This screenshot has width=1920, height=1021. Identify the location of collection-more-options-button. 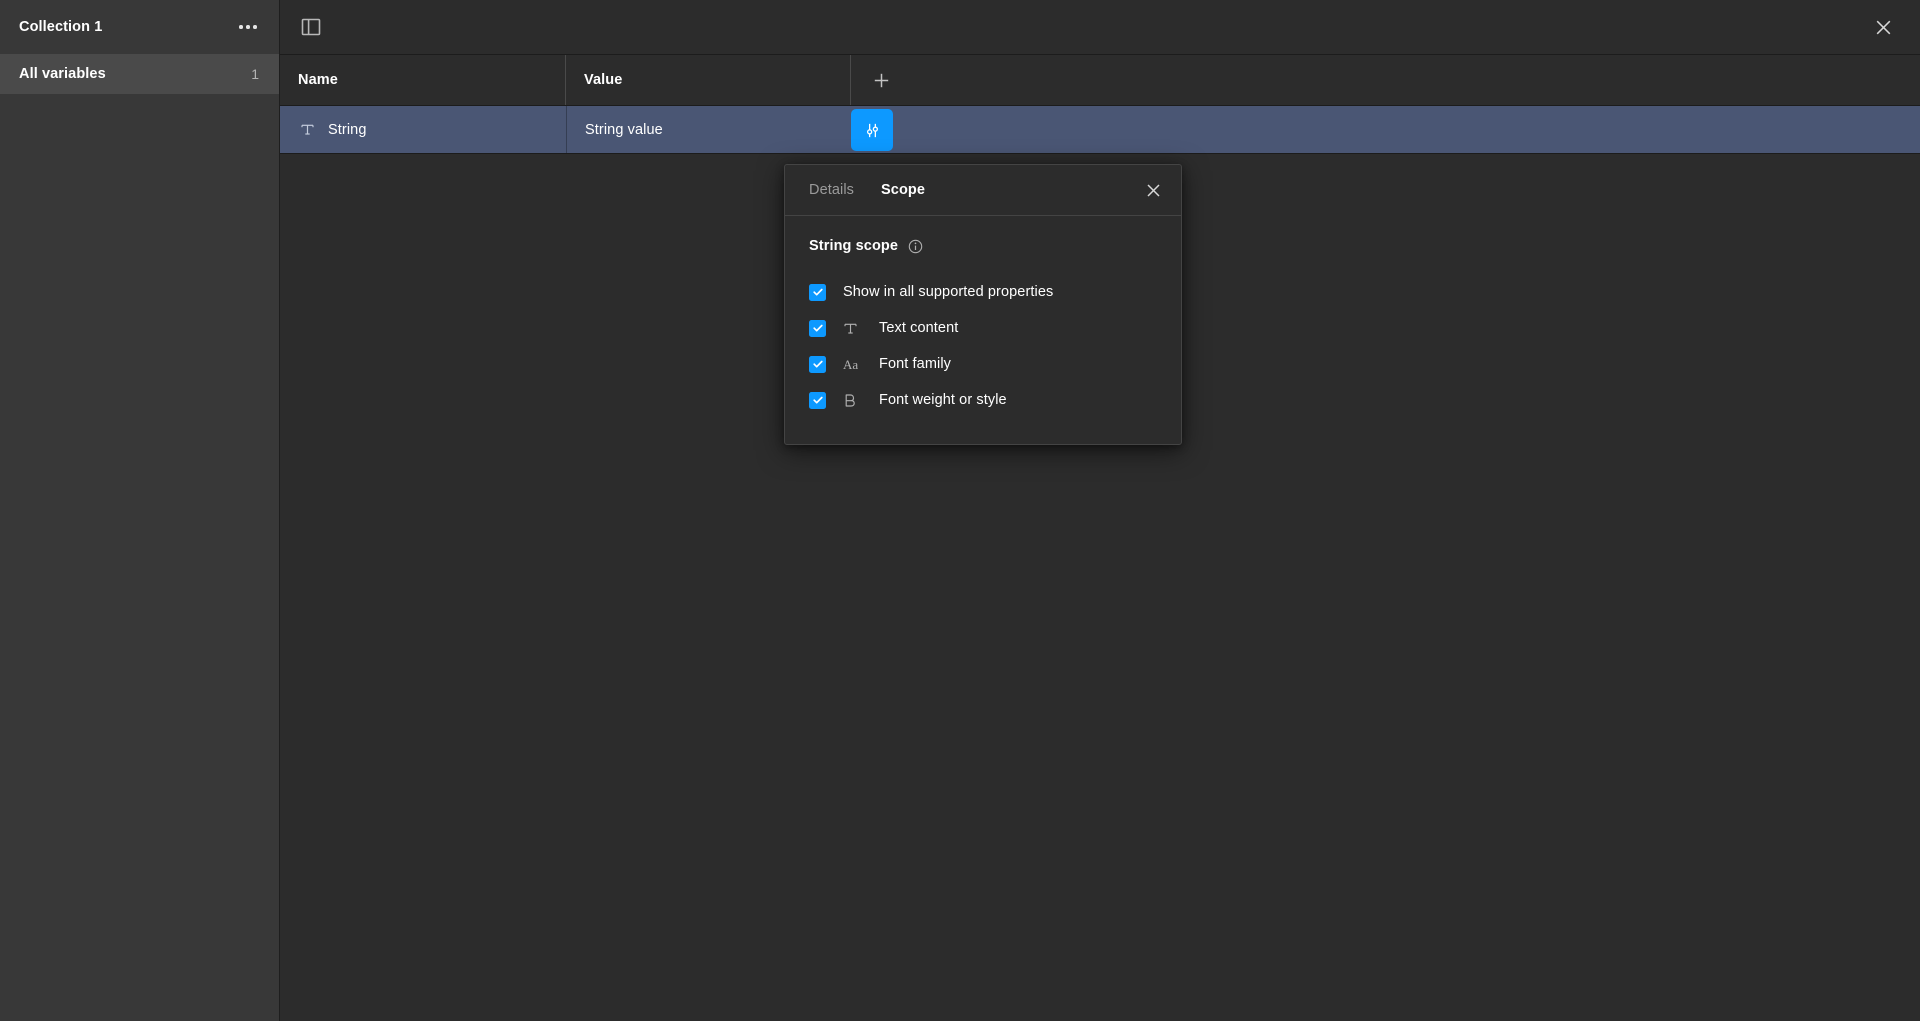
(248, 27).